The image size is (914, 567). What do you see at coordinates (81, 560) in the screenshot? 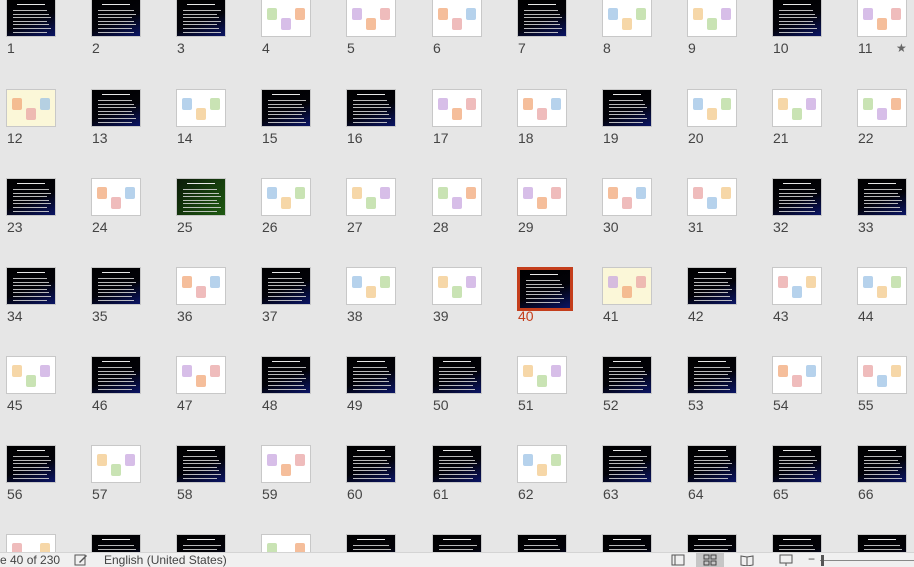
I see `notes-edit-icon` at bounding box center [81, 560].